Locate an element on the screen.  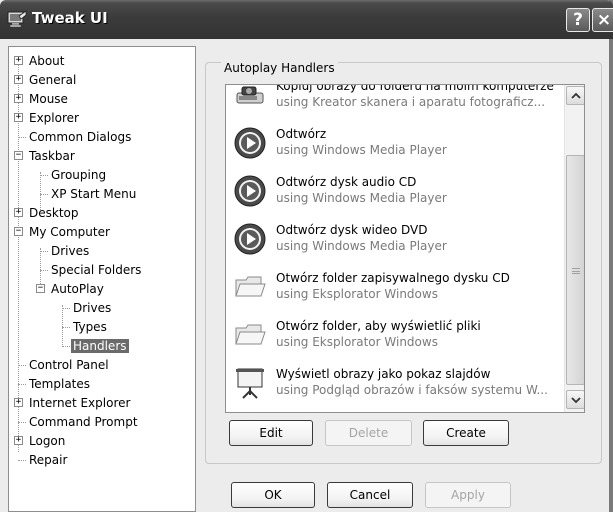
tree-item: − AutoPlay is located at coordinates (71, 289).